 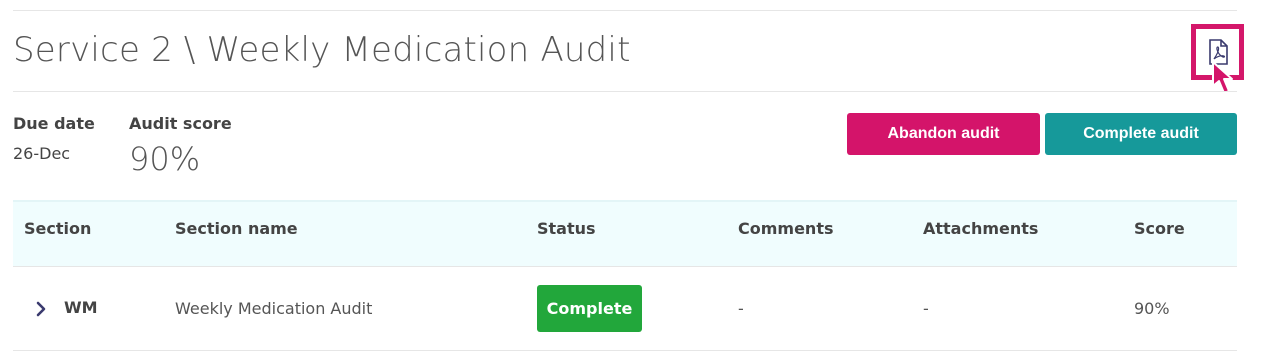 What do you see at coordinates (54, 123) in the screenshot?
I see `due-date-label: Due date` at bounding box center [54, 123].